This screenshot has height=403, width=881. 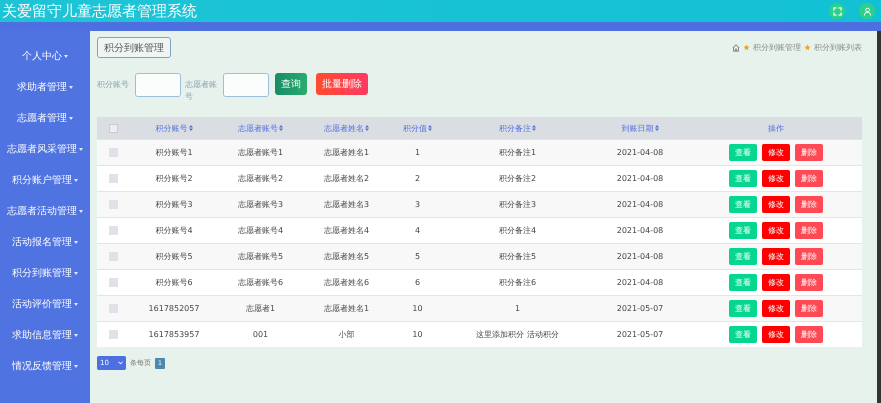 I want to click on table-cell: 5, so click(x=417, y=256).